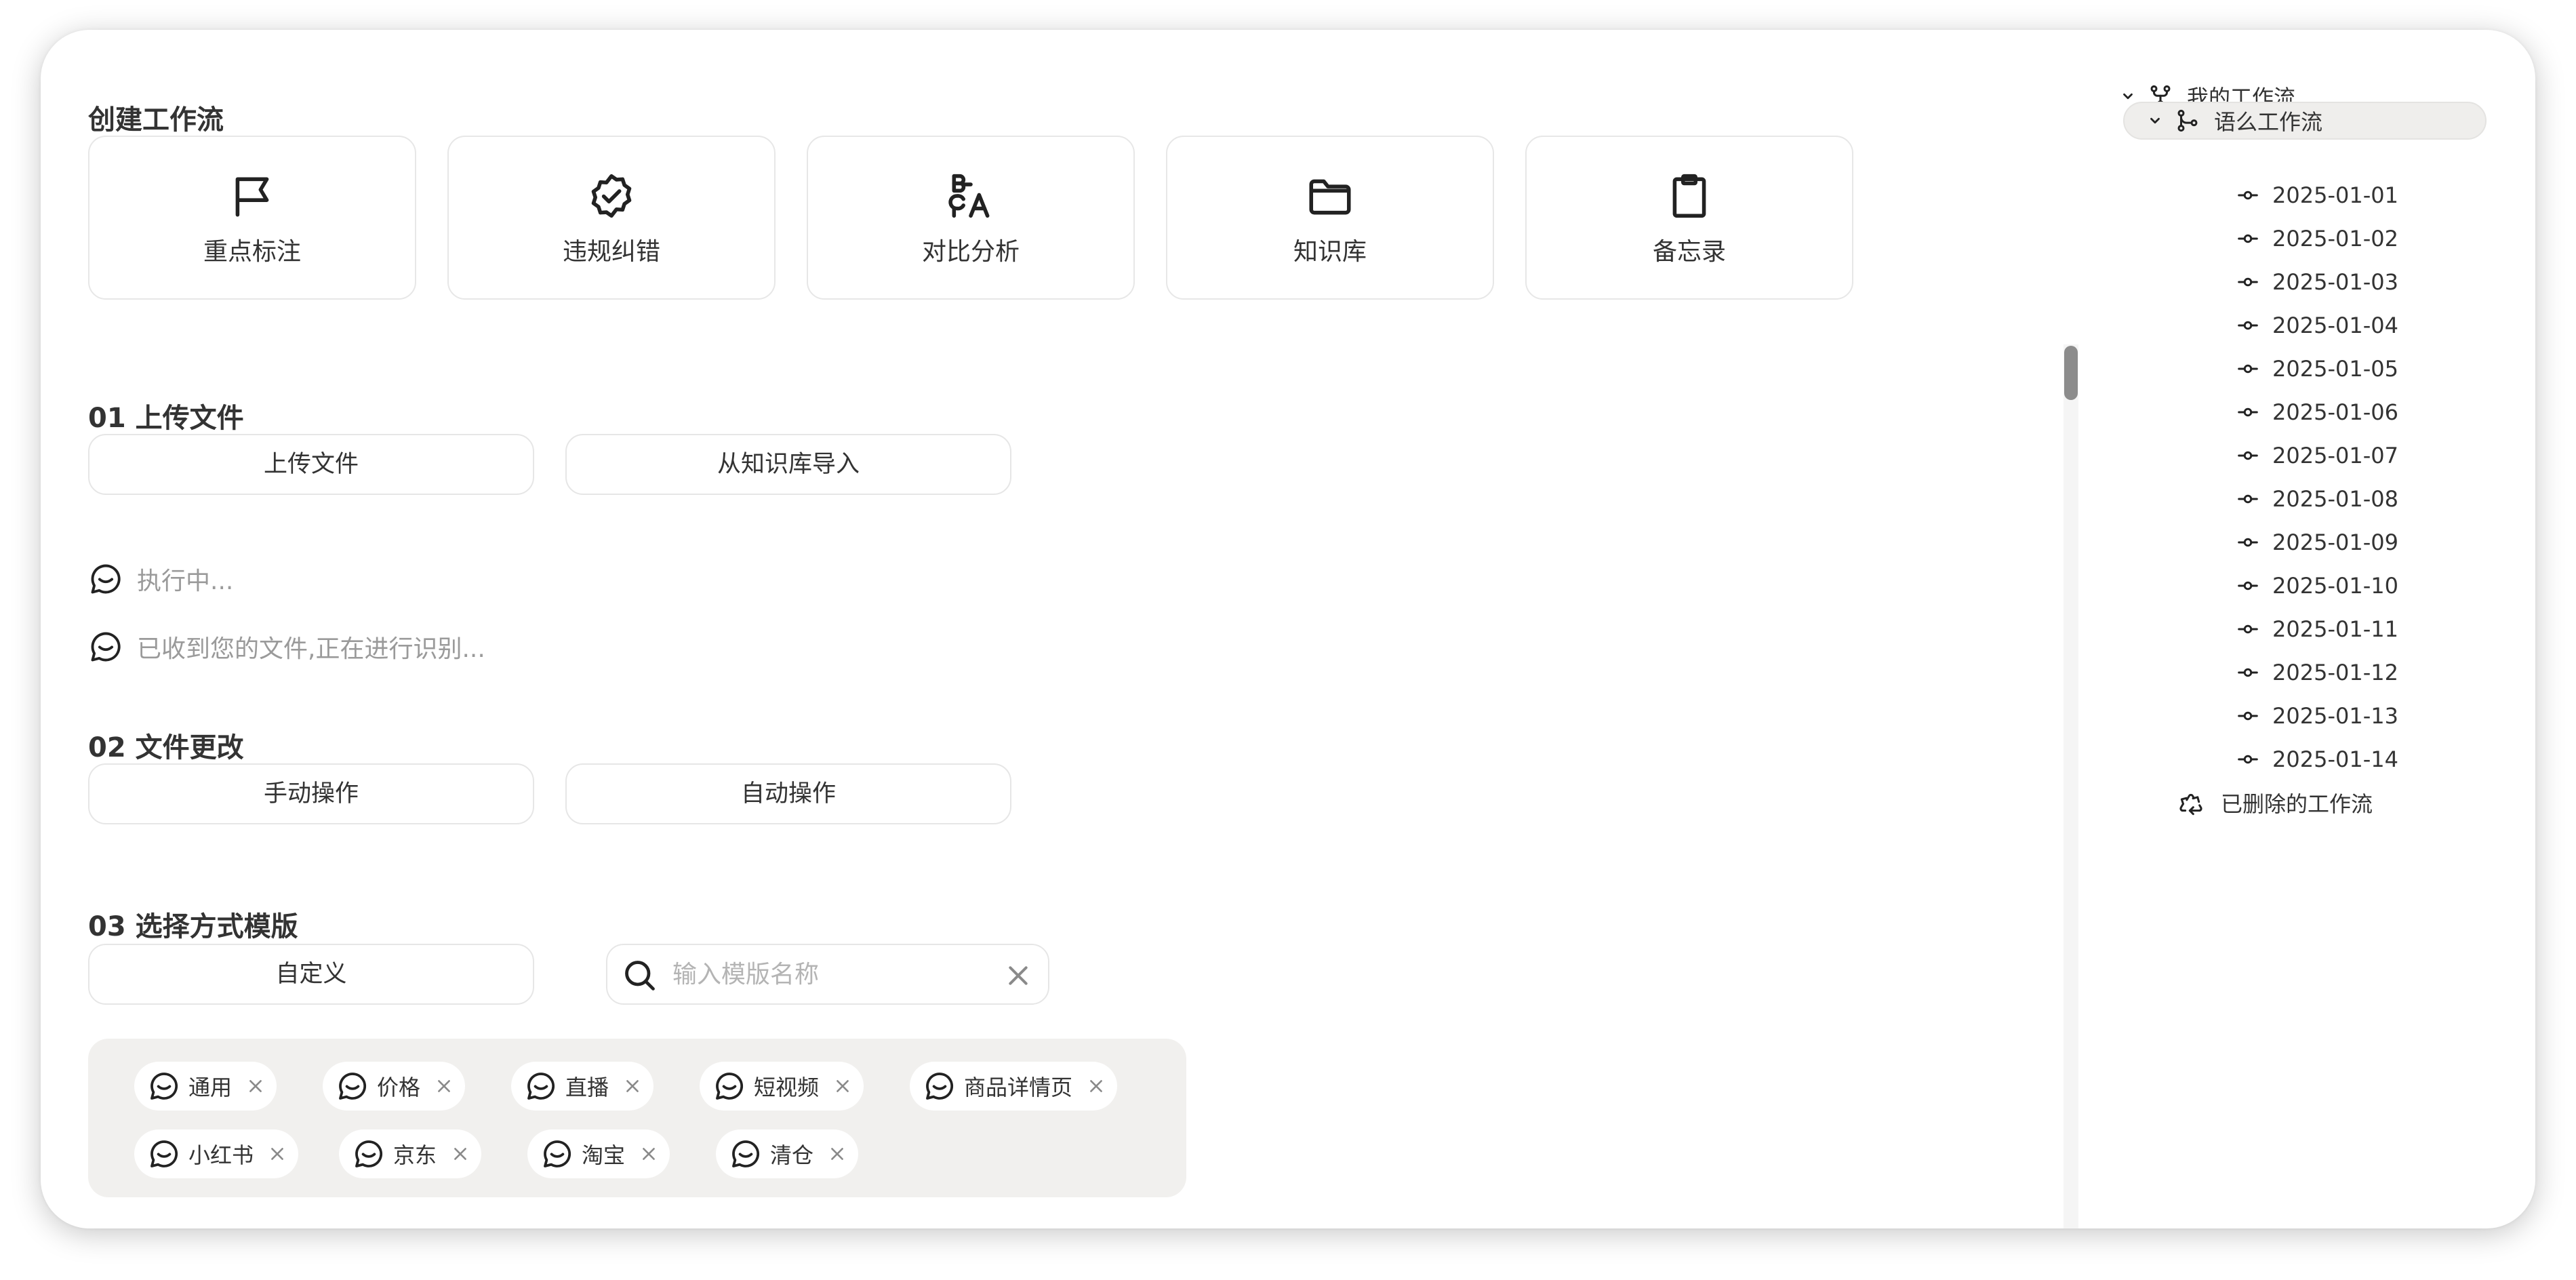  I want to click on tree-entry-label: 2025-01-07, so click(2335, 455).